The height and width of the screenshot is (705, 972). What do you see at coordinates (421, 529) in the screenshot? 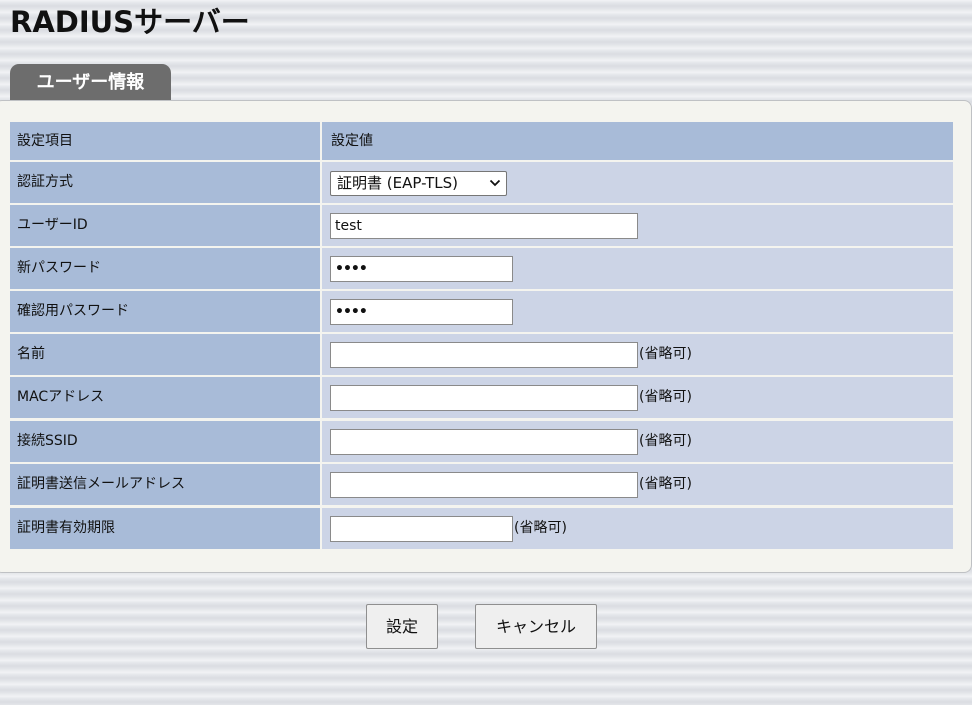
I see `cert-expiry-input` at bounding box center [421, 529].